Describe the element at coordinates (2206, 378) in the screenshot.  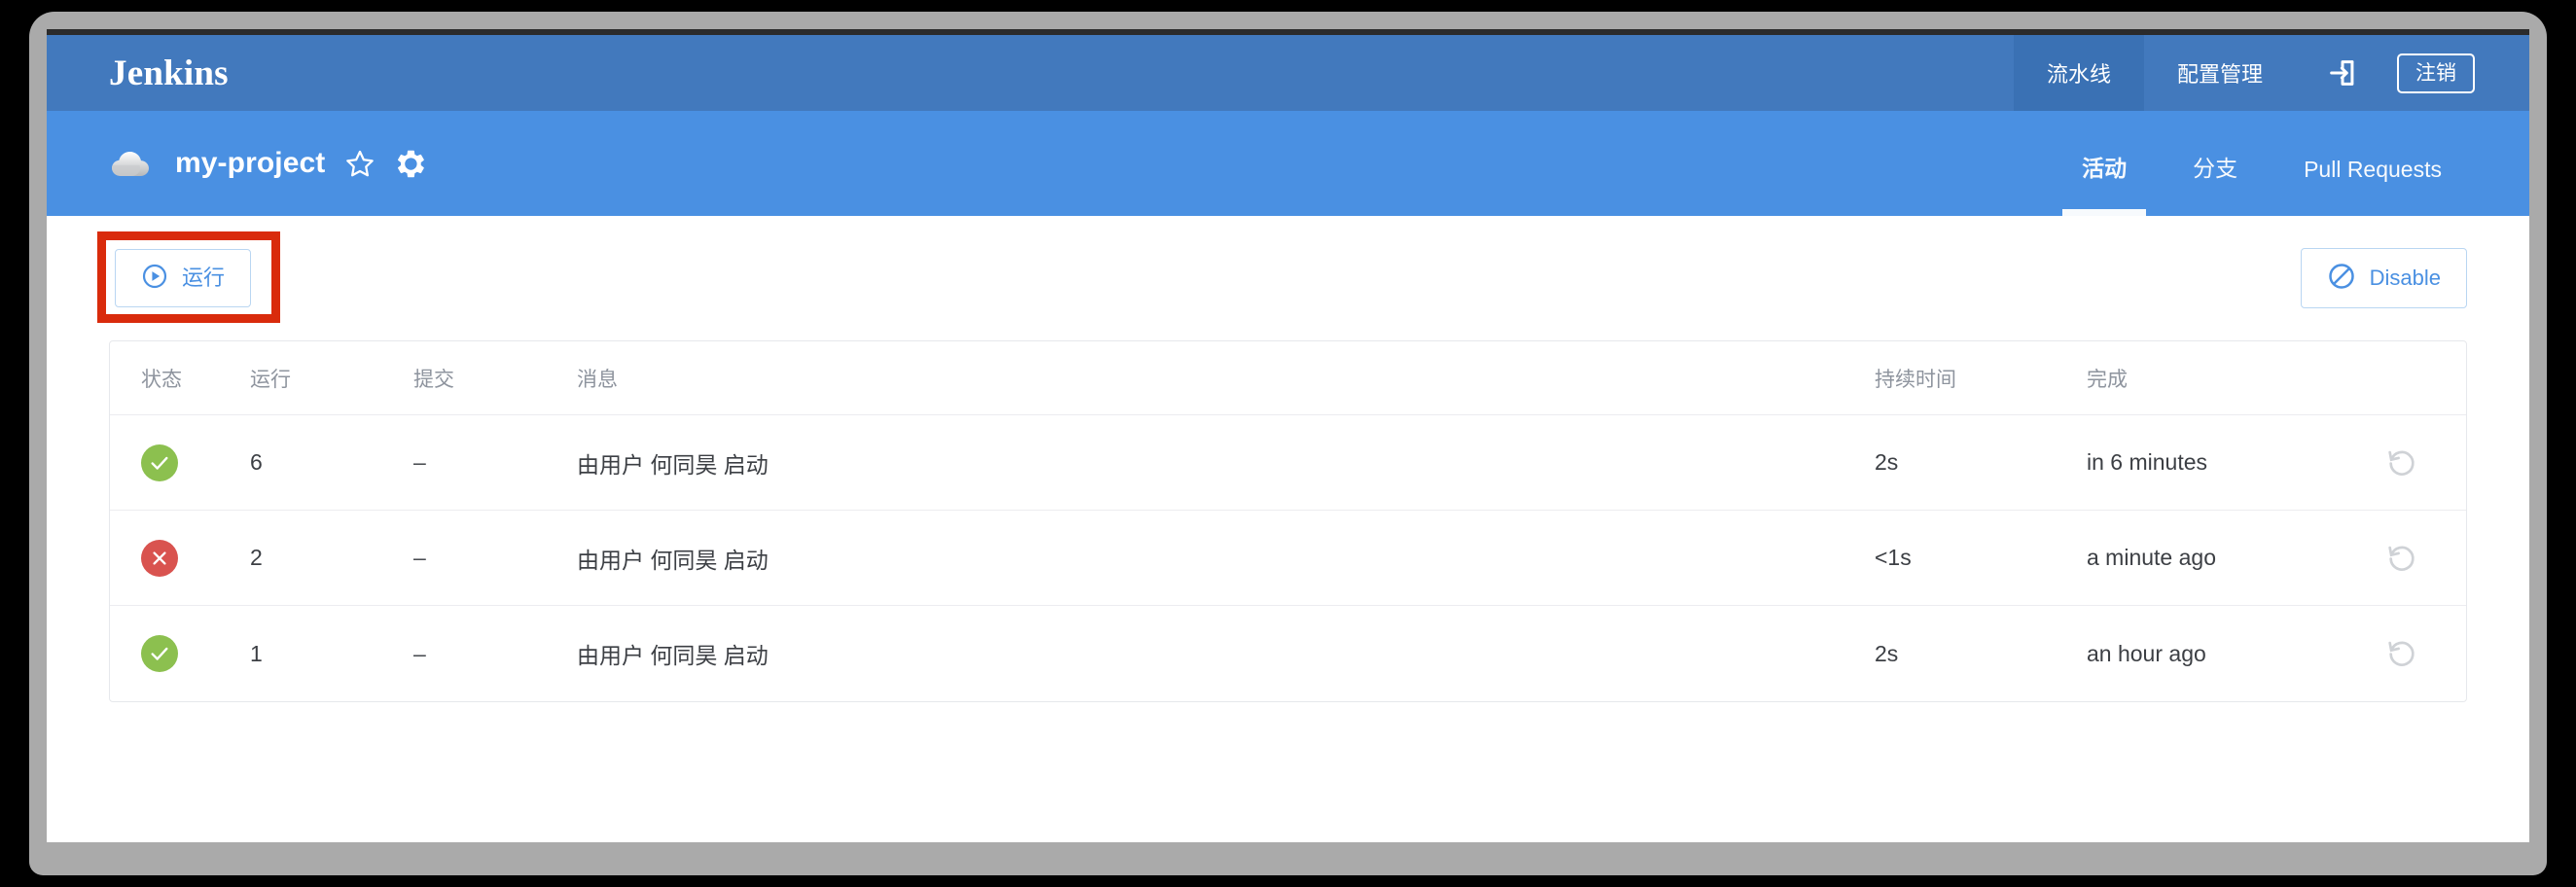
I see `column-header-completed: 完成` at that location.